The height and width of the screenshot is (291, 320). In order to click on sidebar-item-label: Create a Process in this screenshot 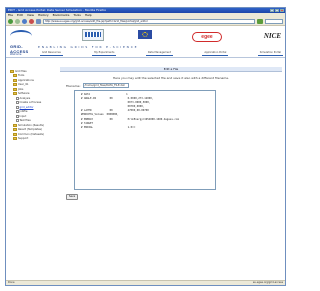, I will do `click(30, 103)`.